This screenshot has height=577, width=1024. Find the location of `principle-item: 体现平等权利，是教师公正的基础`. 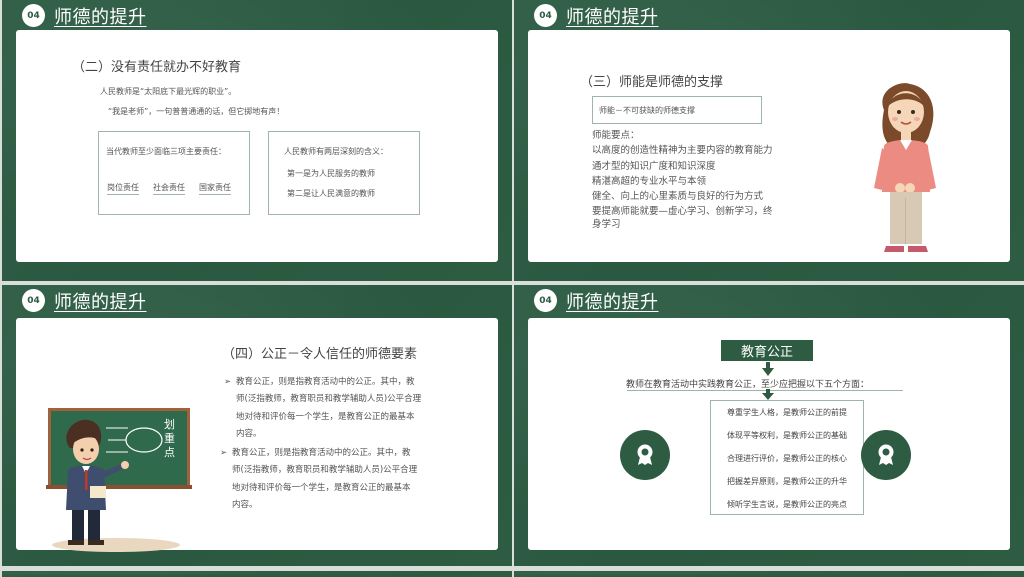

principle-item: 体现平等权利，是教师公正的基础 is located at coordinates (787, 435).